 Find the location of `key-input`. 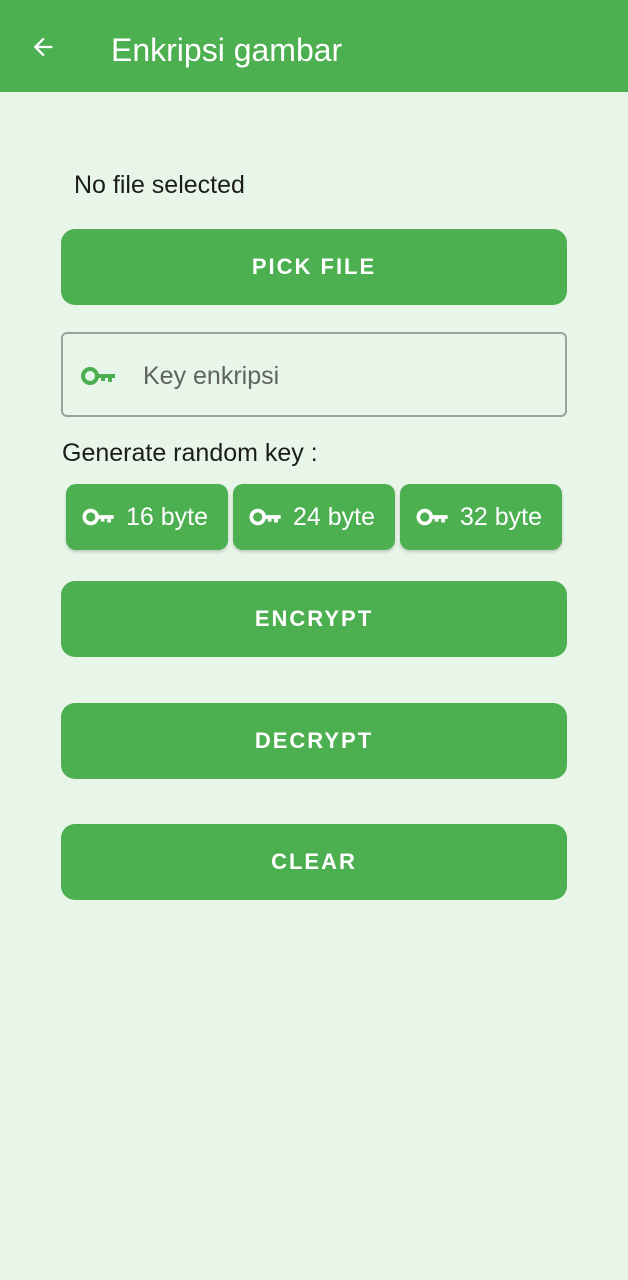

key-input is located at coordinates (343, 376).